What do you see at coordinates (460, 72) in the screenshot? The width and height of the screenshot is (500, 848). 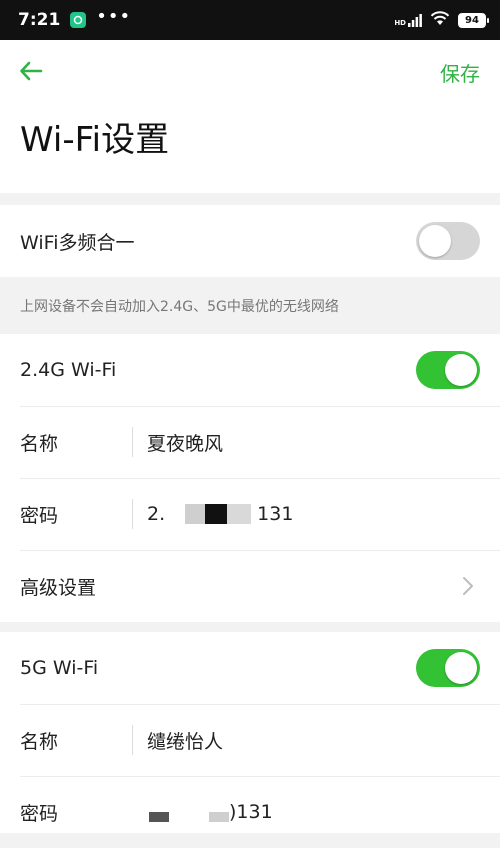 I see `save-button: 保存` at bounding box center [460, 72].